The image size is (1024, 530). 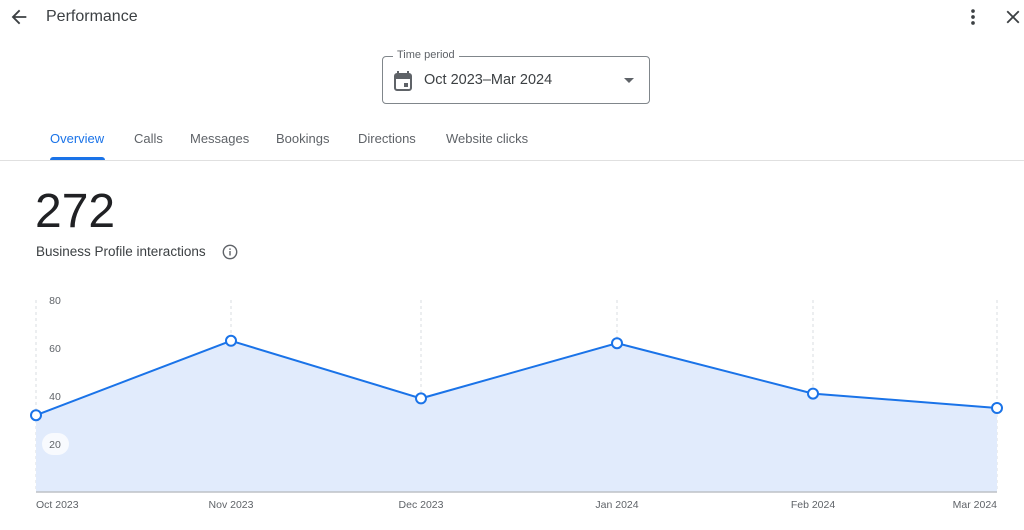 What do you see at coordinates (973, 17) in the screenshot?
I see `more-vert-icon` at bounding box center [973, 17].